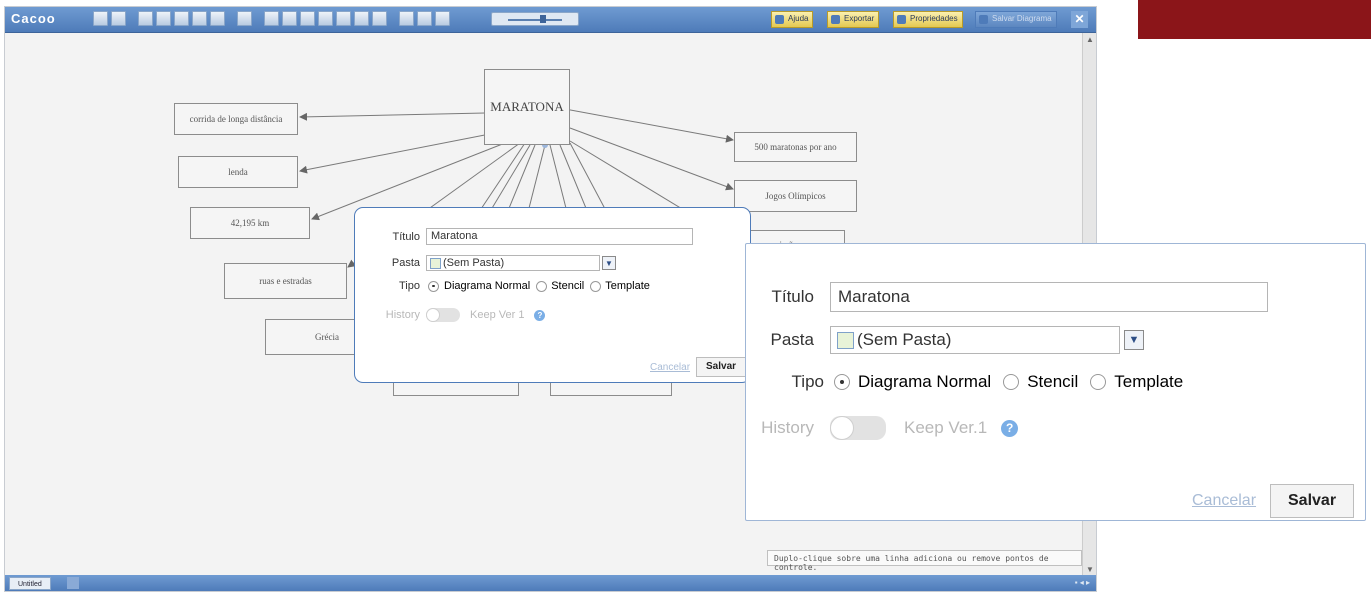 The height and width of the screenshot is (592, 1371). What do you see at coordinates (361, 18) in the screenshot?
I see `pencil-icon` at bounding box center [361, 18].